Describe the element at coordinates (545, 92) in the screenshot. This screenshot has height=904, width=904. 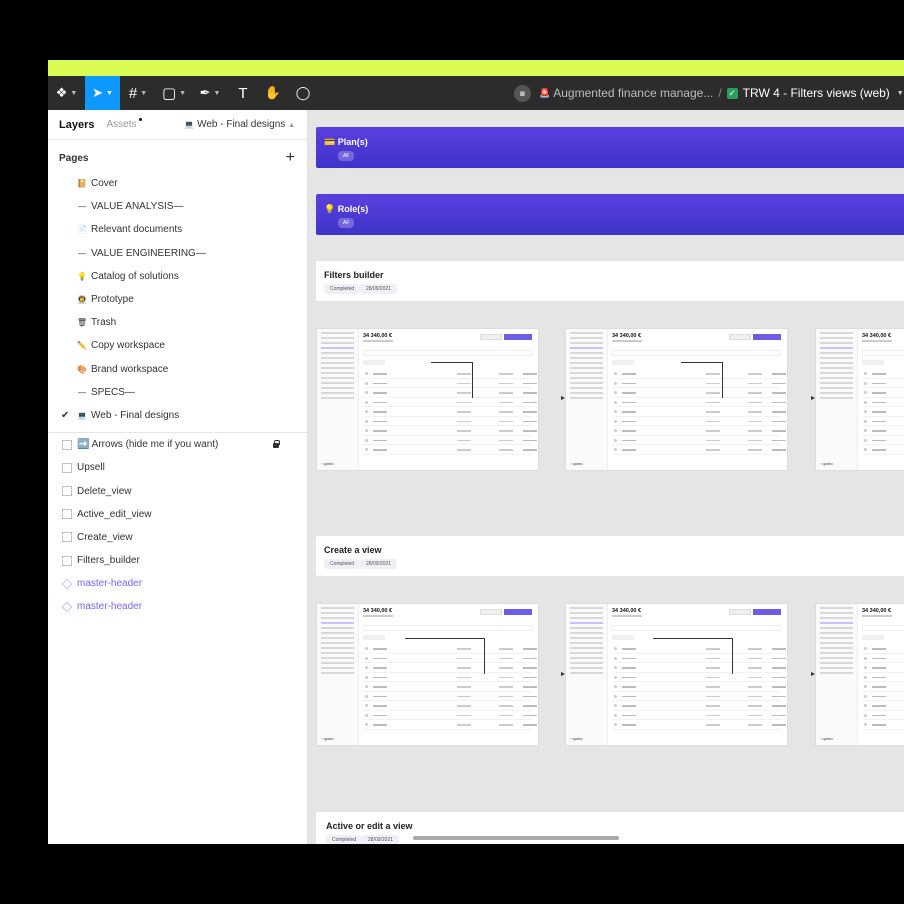
I see `project-icon: 🚨` at that location.